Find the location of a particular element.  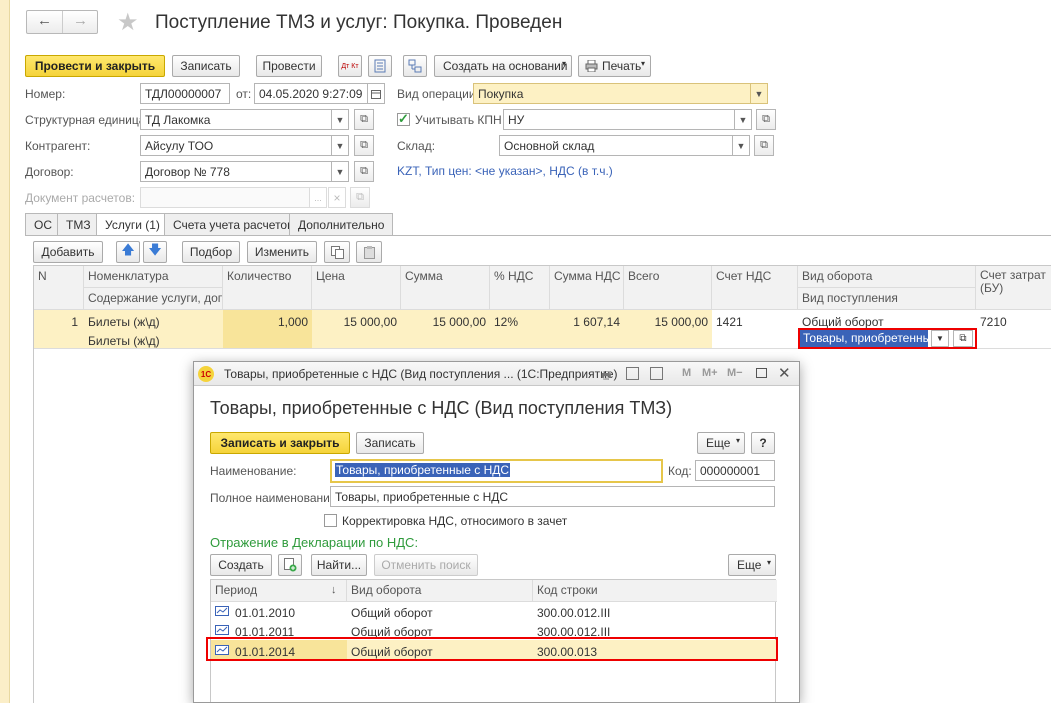

code-field: 000000001 is located at coordinates (735, 470).